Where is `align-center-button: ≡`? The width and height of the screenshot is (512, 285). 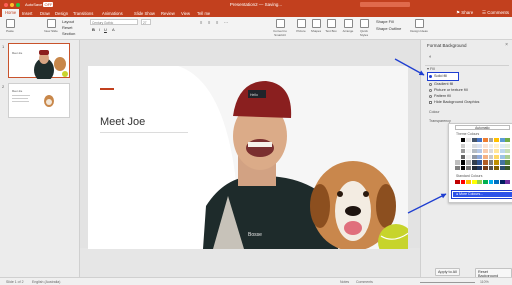 align-center-button: ≡ is located at coordinates (209, 22).